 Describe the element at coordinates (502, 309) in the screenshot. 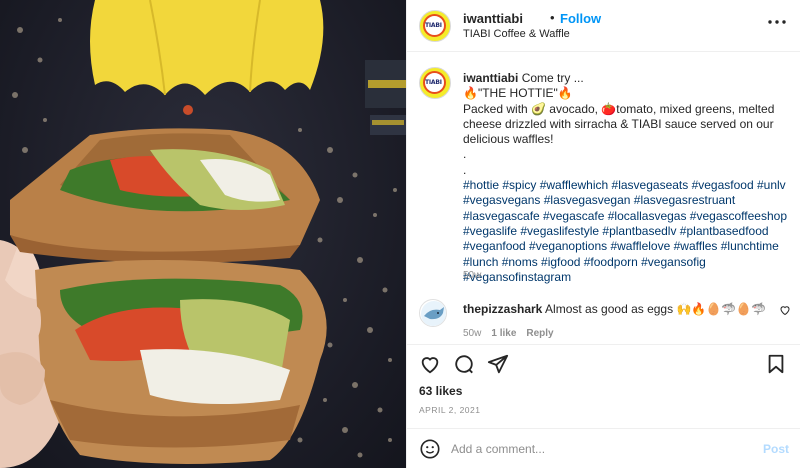

I see `commenter-username: thepizzashark` at that location.